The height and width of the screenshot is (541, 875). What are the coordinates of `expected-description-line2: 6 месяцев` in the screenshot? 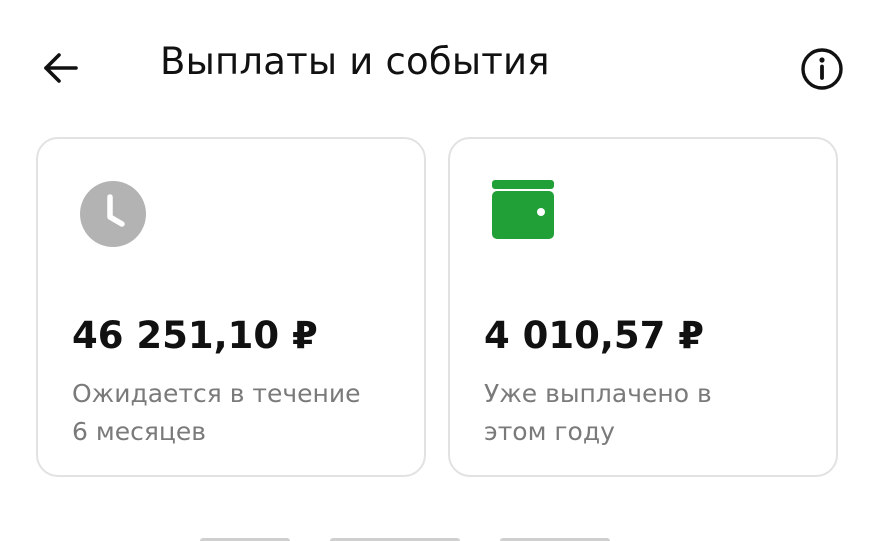 It's located at (139, 431).